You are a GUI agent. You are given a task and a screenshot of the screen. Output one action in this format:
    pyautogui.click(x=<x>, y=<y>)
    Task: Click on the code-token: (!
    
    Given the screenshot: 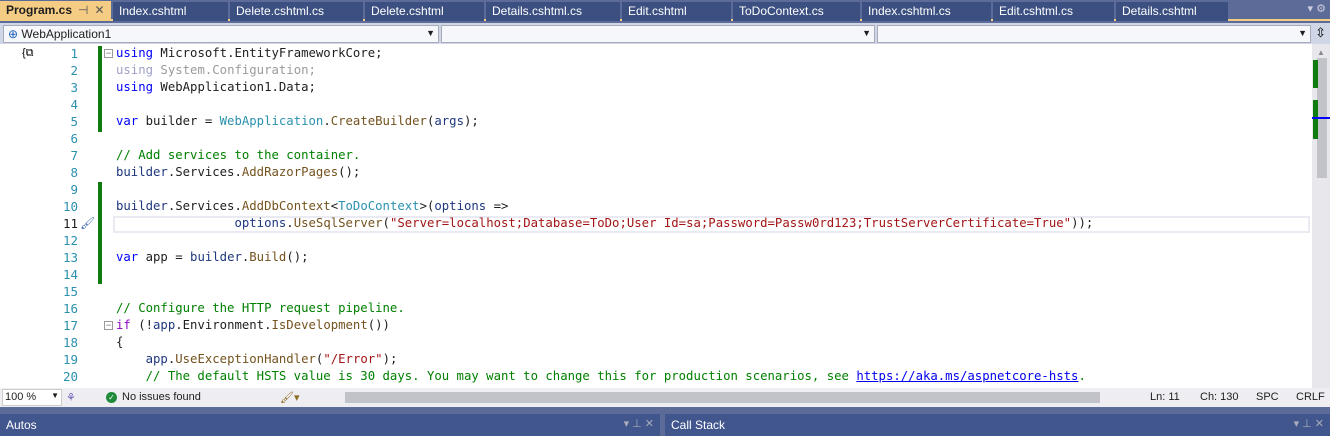 What is the action you would take?
    pyautogui.click(x=142, y=325)
    